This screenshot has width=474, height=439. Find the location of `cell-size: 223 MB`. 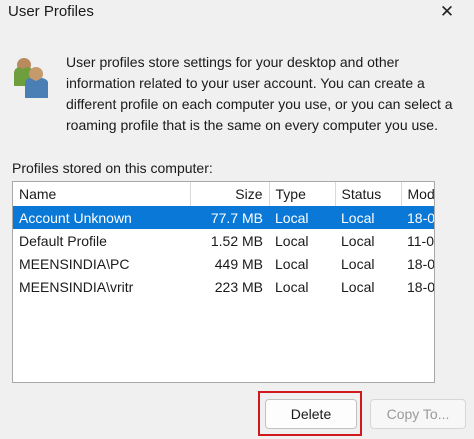

cell-size: 223 MB is located at coordinates (238, 286).